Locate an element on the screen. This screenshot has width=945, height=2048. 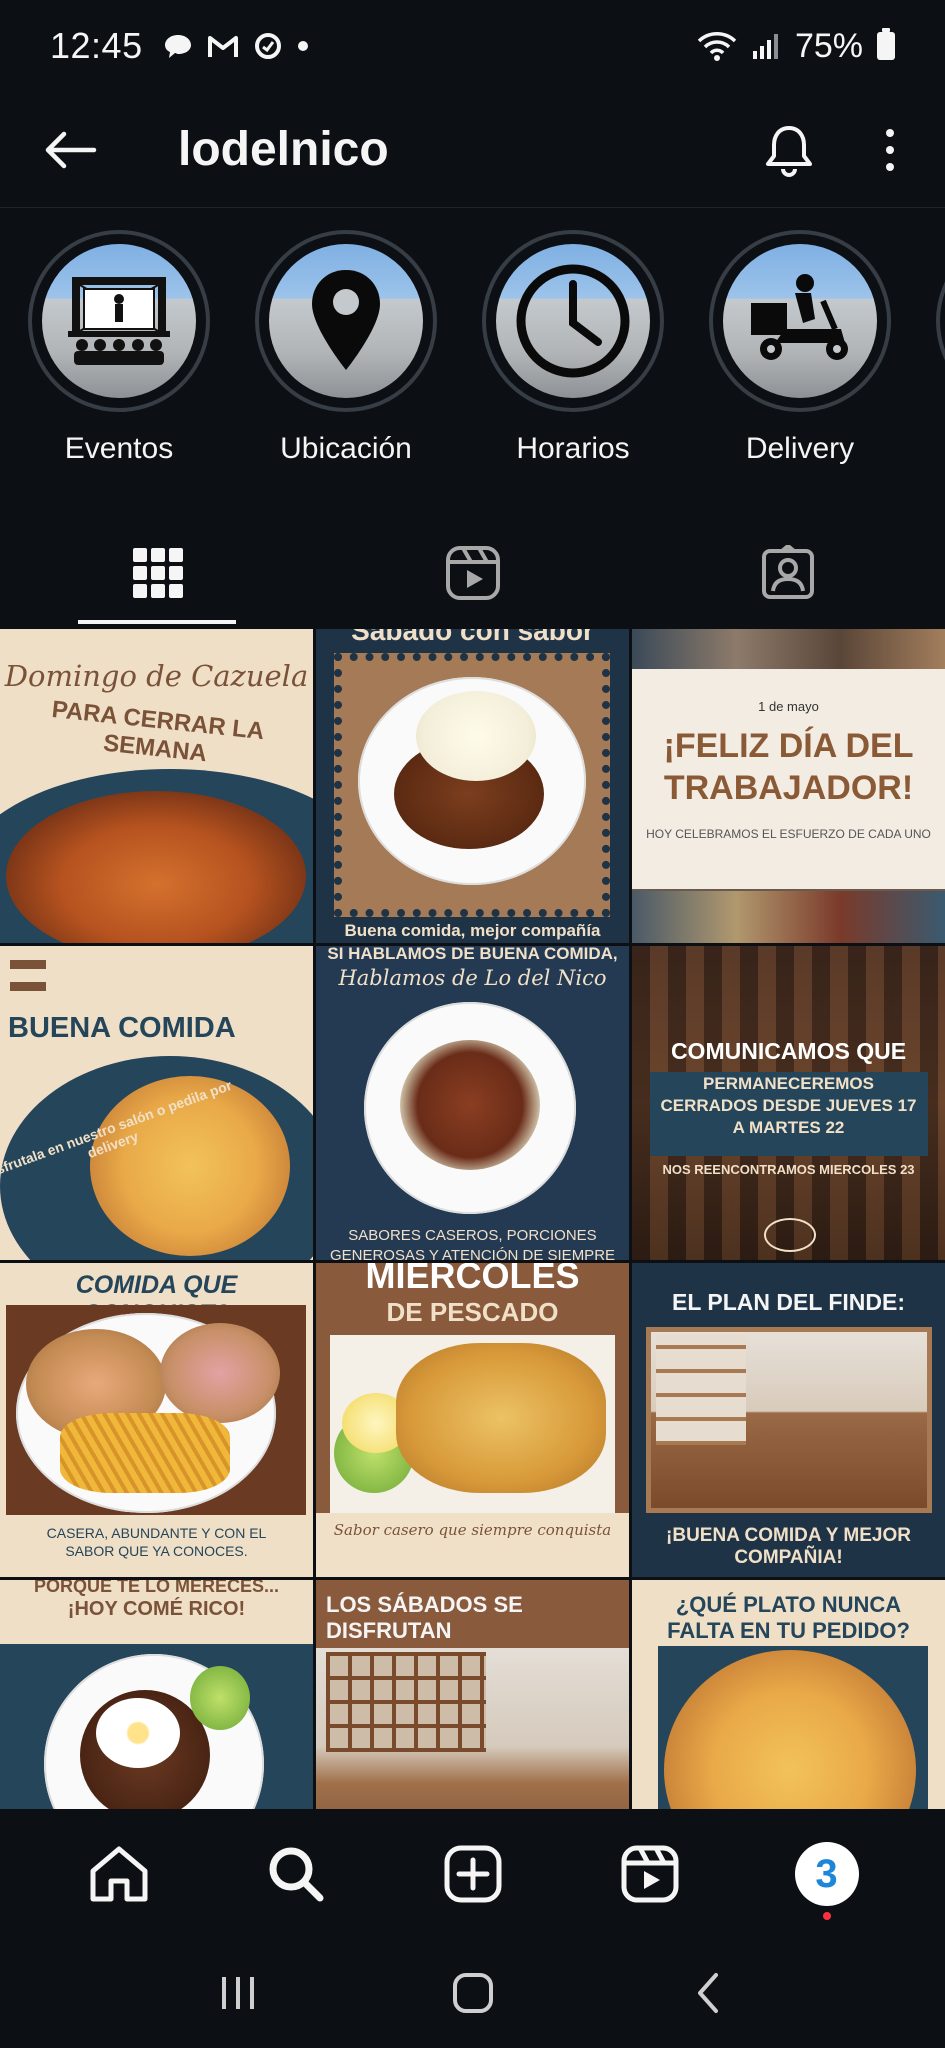
tab-posts-grid is located at coordinates (157, 573).